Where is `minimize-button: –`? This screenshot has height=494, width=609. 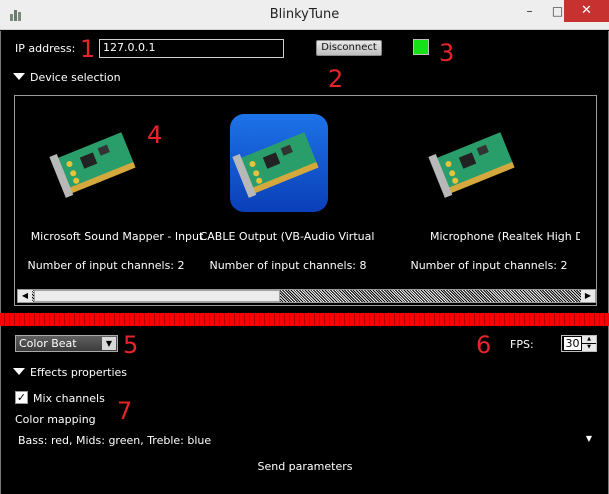 minimize-button: – is located at coordinates (529, 11).